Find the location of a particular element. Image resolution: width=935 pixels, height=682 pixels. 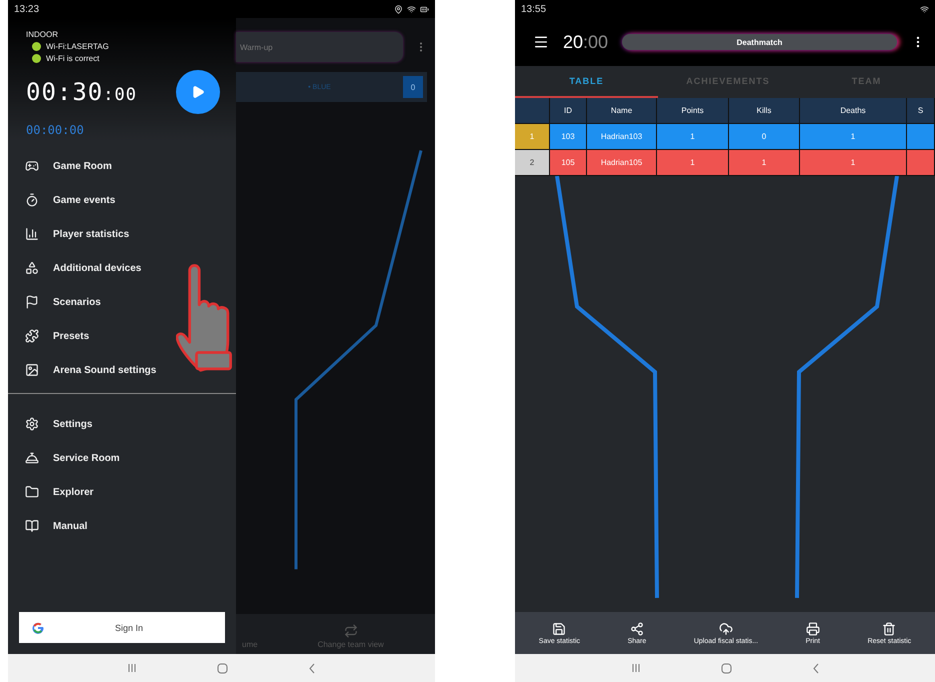

flag-icon is located at coordinates (32, 302).